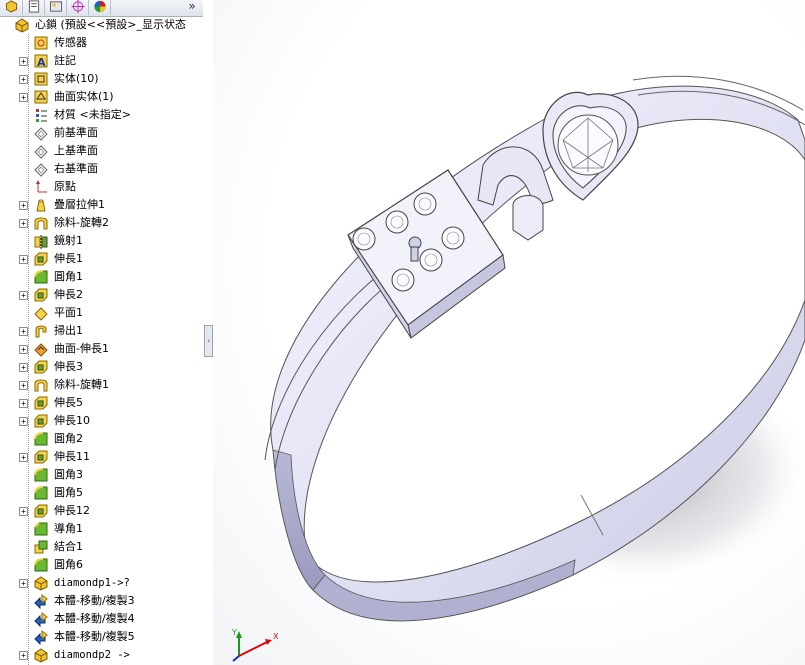  What do you see at coordinates (101, 421) in the screenshot?
I see `tree-item: + 伸長10` at bounding box center [101, 421].